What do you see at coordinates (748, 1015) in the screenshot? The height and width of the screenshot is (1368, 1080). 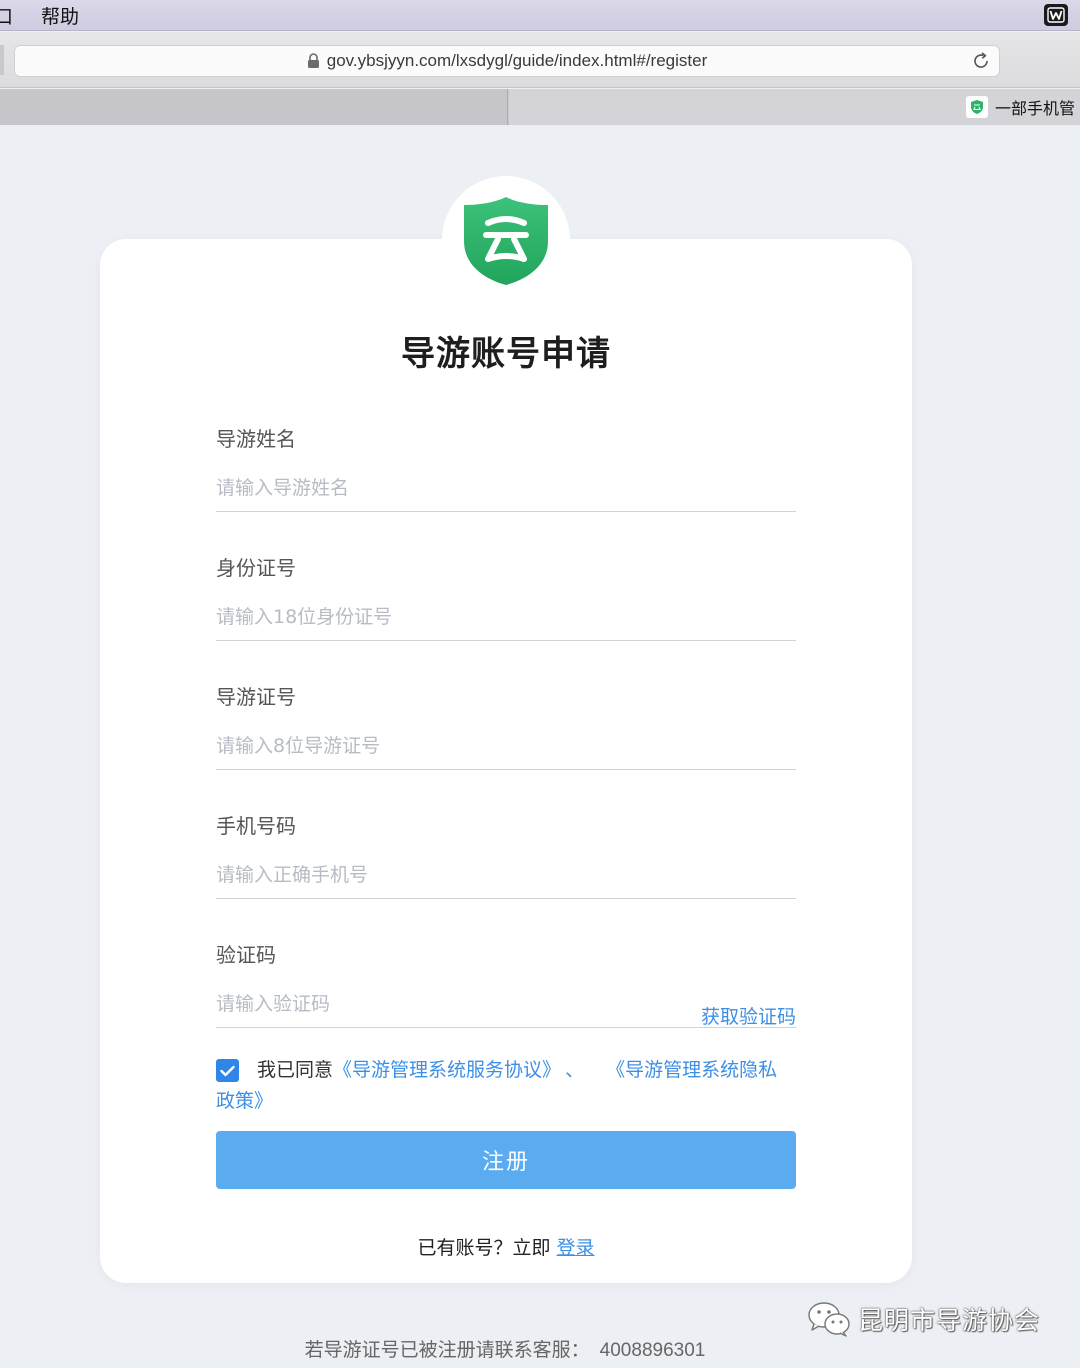 I see `get-code-button: 获取验证码` at bounding box center [748, 1015].